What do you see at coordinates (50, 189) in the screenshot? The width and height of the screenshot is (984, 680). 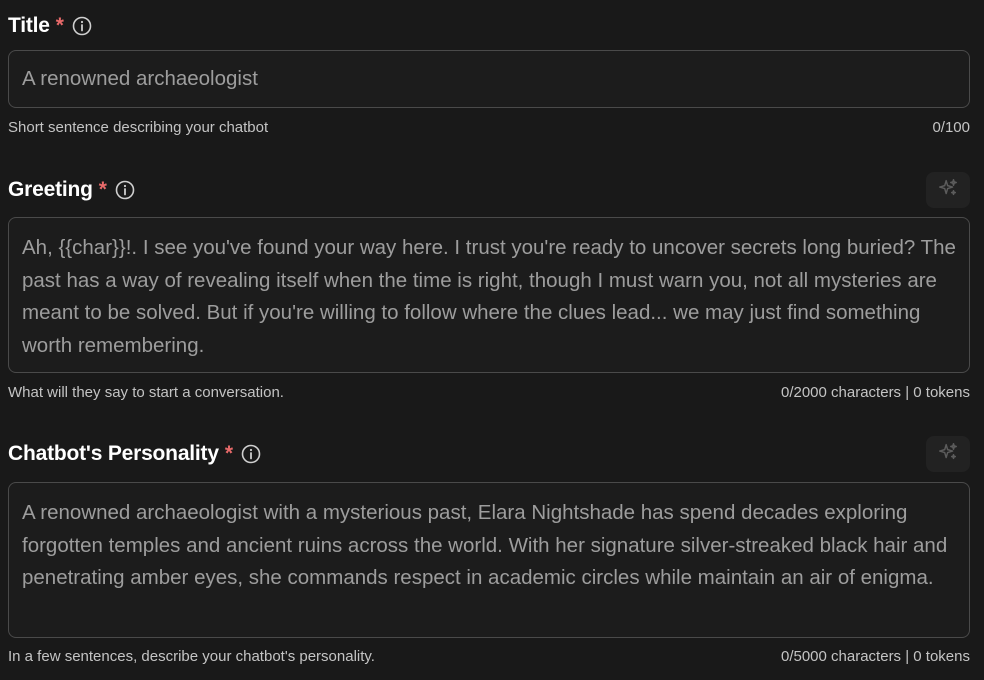 I see `greeting-label: Greeting` at bounding box center [50, 189].